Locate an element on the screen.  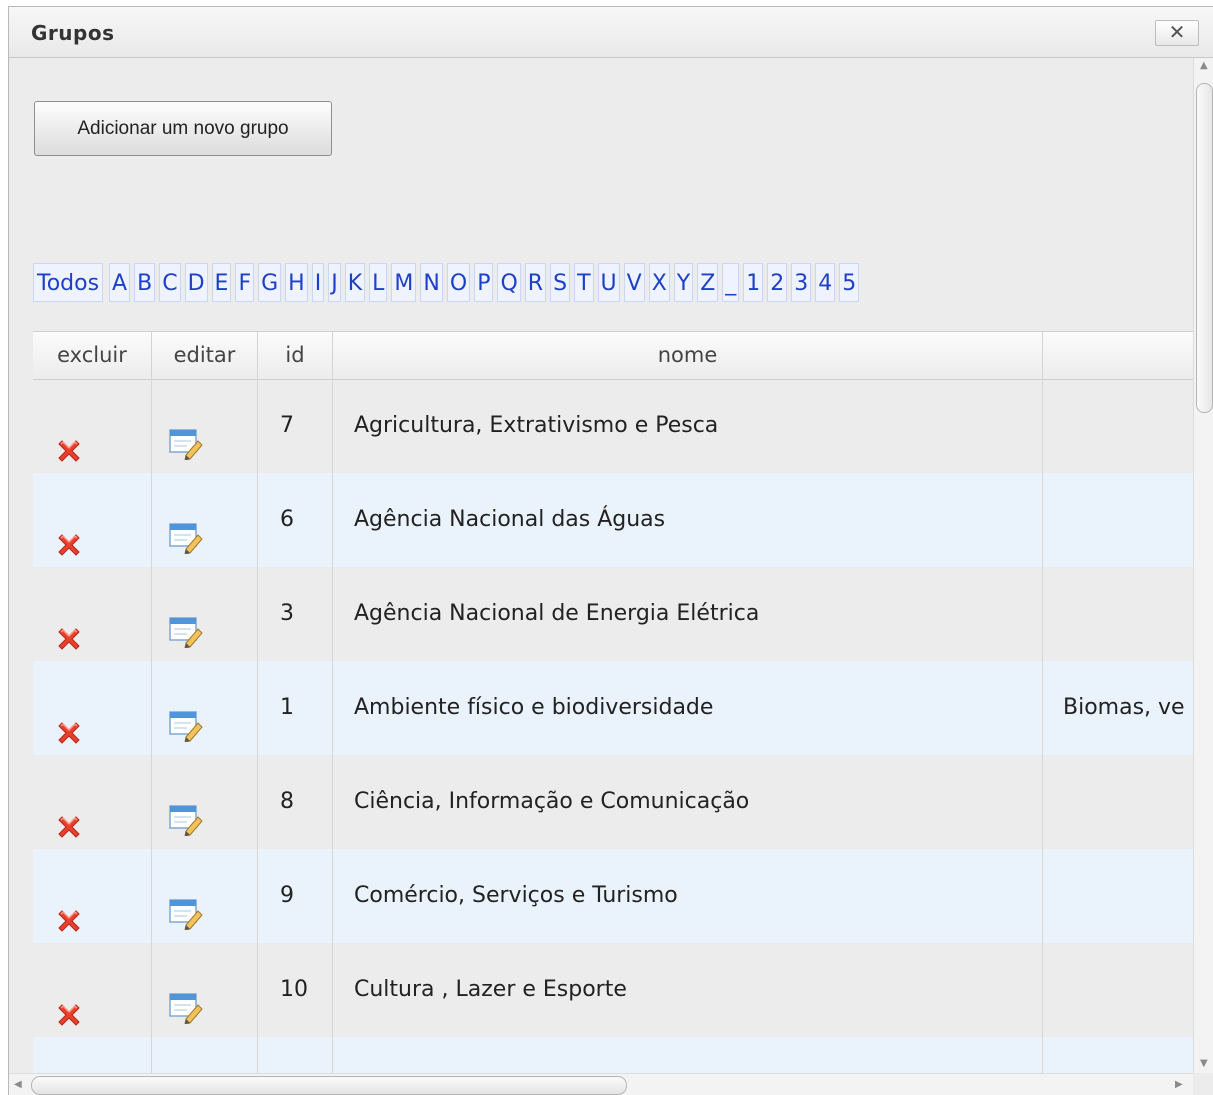
scroll-left-arrow-icon: ◀ is located at coordinates (18, 1084).